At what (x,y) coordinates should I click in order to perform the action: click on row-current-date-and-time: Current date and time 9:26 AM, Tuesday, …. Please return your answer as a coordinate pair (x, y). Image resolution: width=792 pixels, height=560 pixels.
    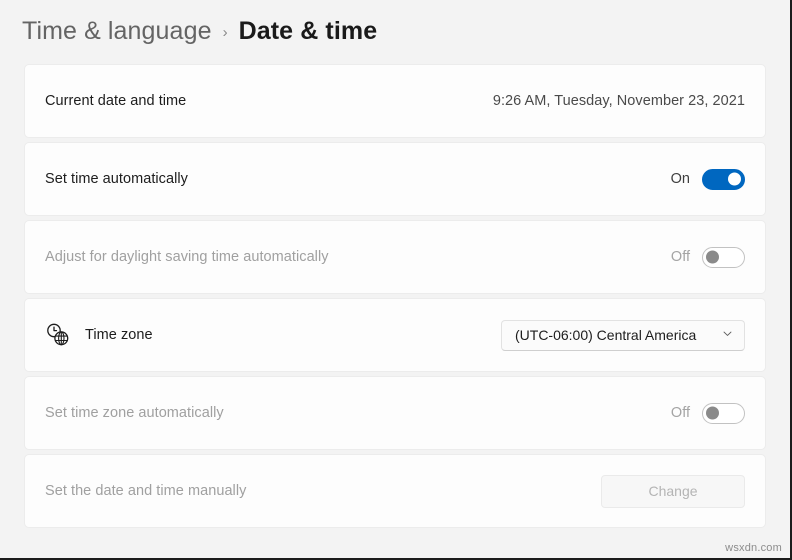
    Looking at the image, I should click on (395, 101).